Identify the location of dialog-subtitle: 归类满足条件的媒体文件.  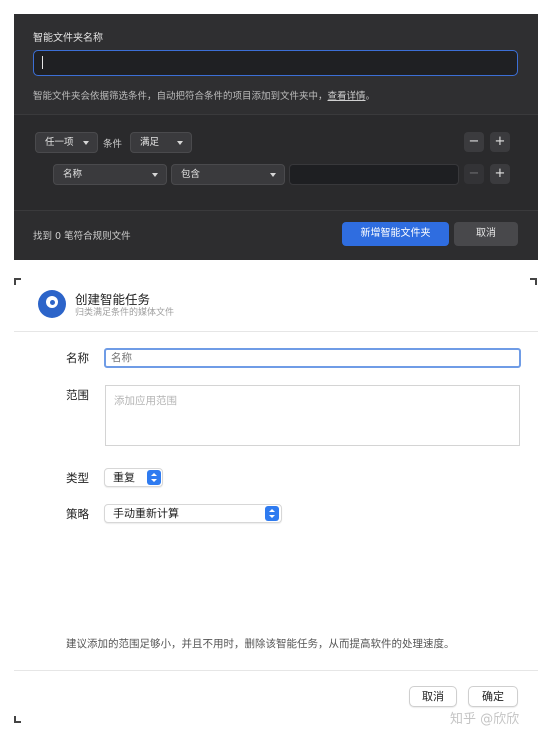
(125, 313).